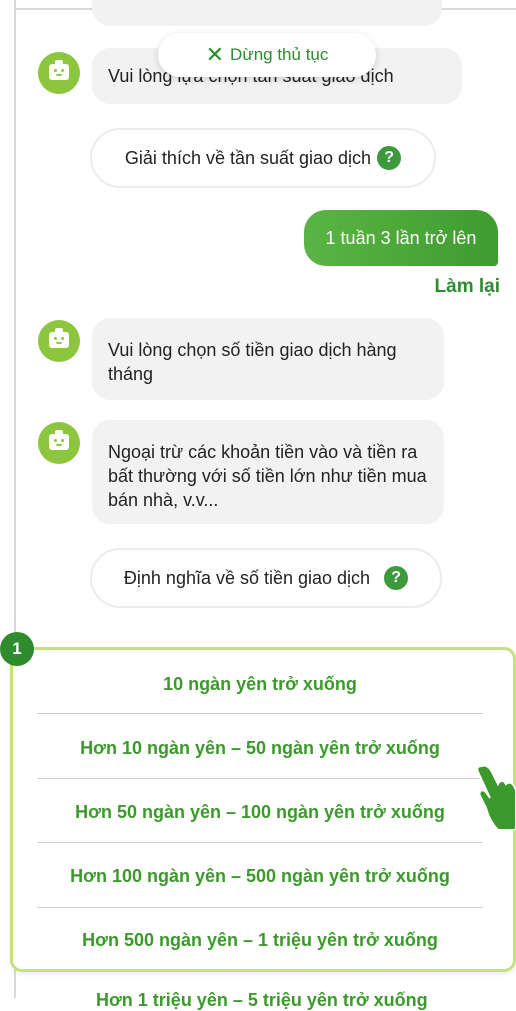 Image resolution: width=516 pixels, height=1011 pixels. I want to click on stop-procedure-label: Dừng thủ tục, so click(279, 54).